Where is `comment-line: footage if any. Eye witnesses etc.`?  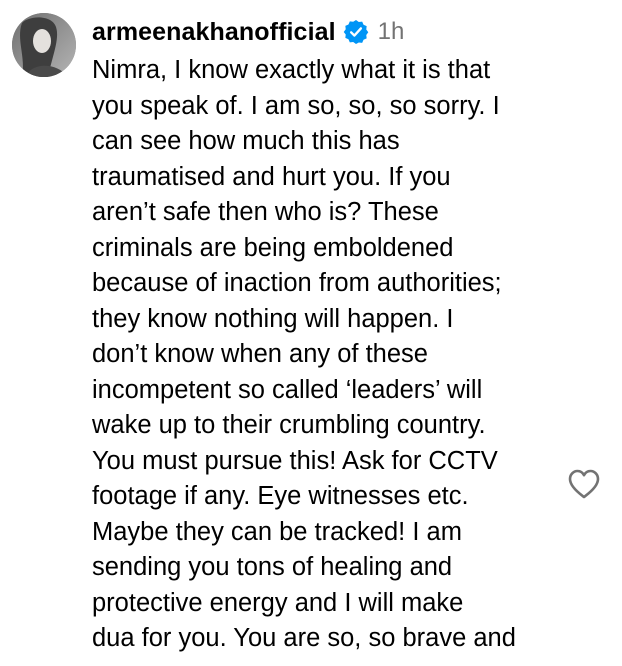 comment-line: footage if any. Eye witnesses etc. is located at coordinates (280, 496).